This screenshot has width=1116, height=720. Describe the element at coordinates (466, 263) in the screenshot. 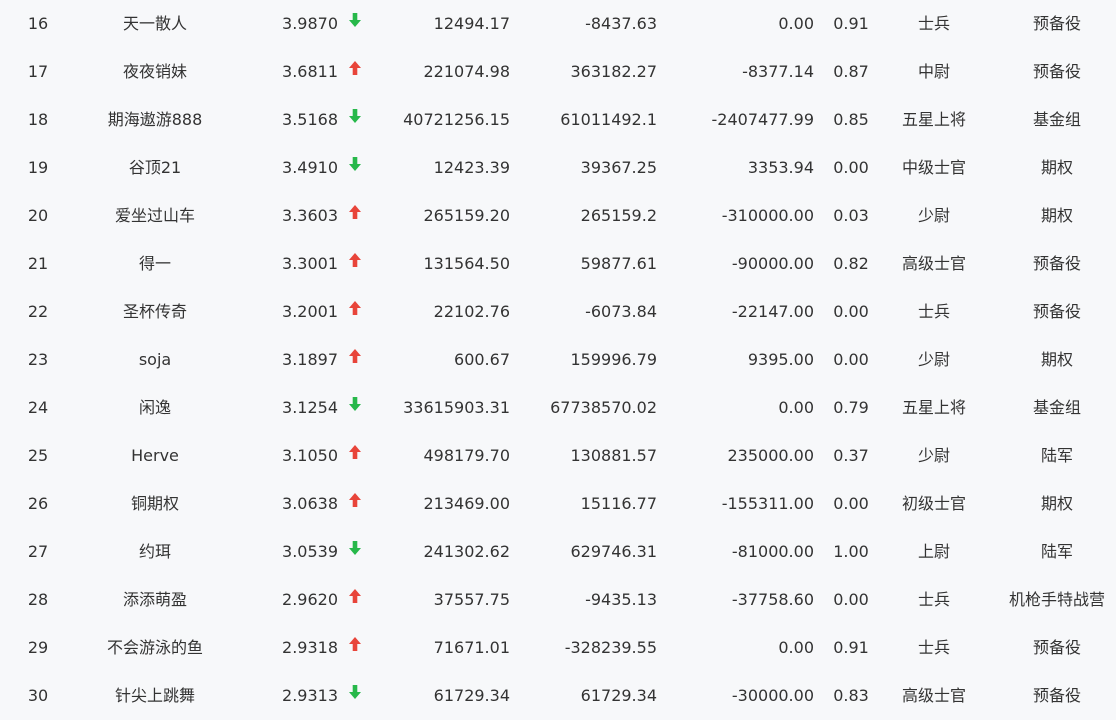

I see `value-a-cell: 131564.50` at that location.